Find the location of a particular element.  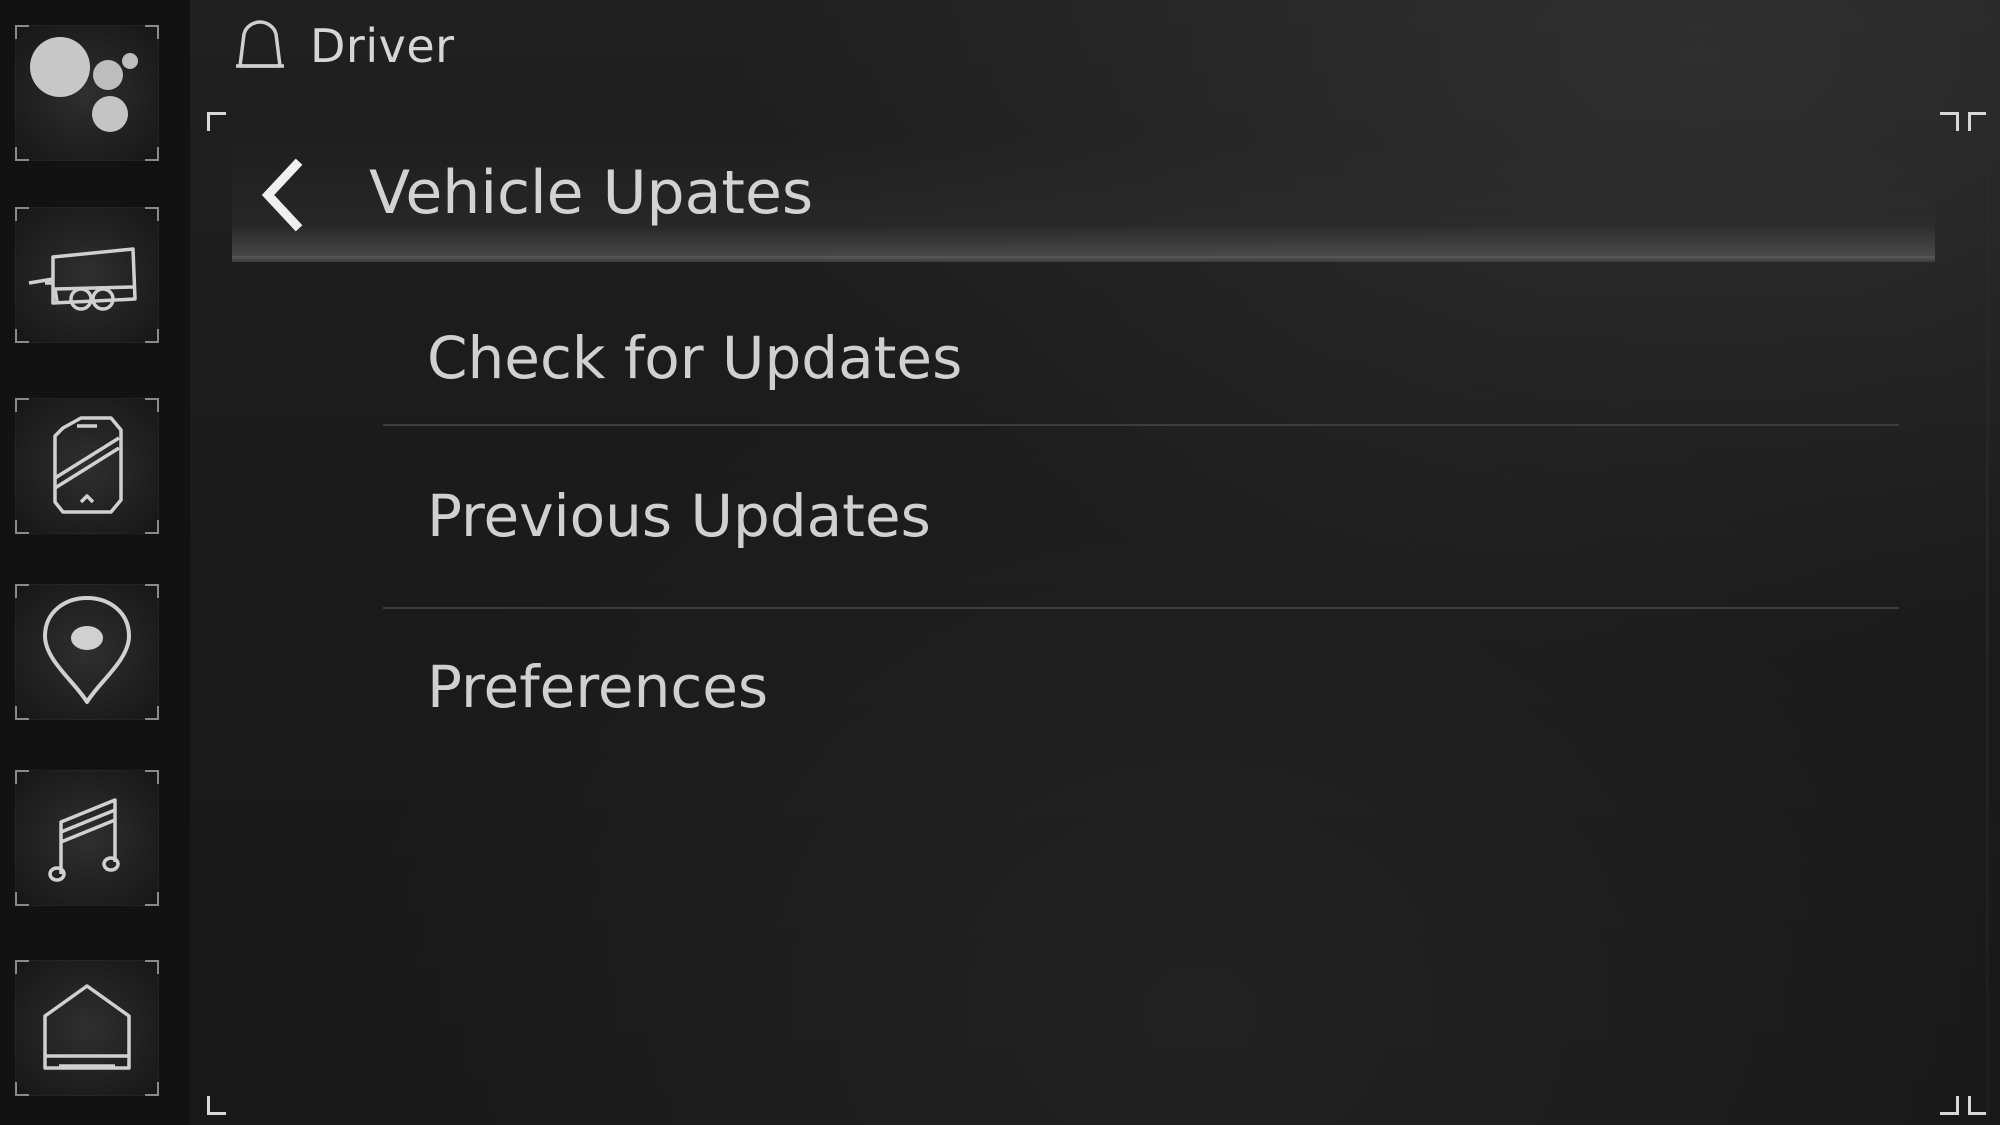

sidebar-item-audio is located at coordinates (87, 838).